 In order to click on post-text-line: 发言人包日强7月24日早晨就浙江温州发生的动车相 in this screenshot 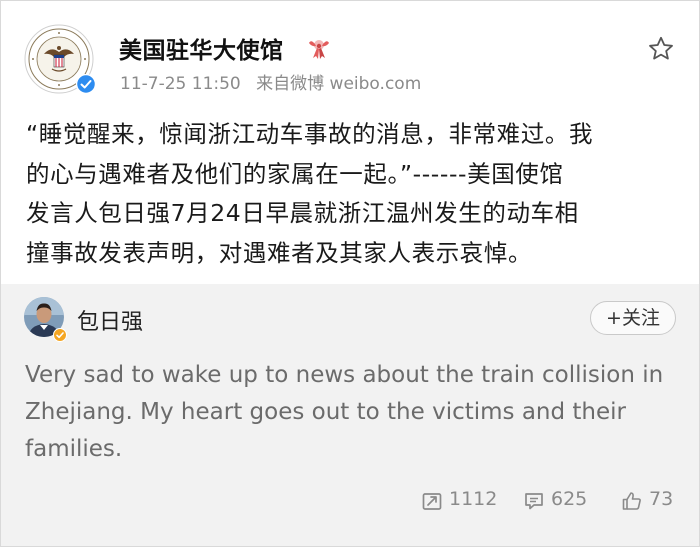, I will do `click(302, 213)`.